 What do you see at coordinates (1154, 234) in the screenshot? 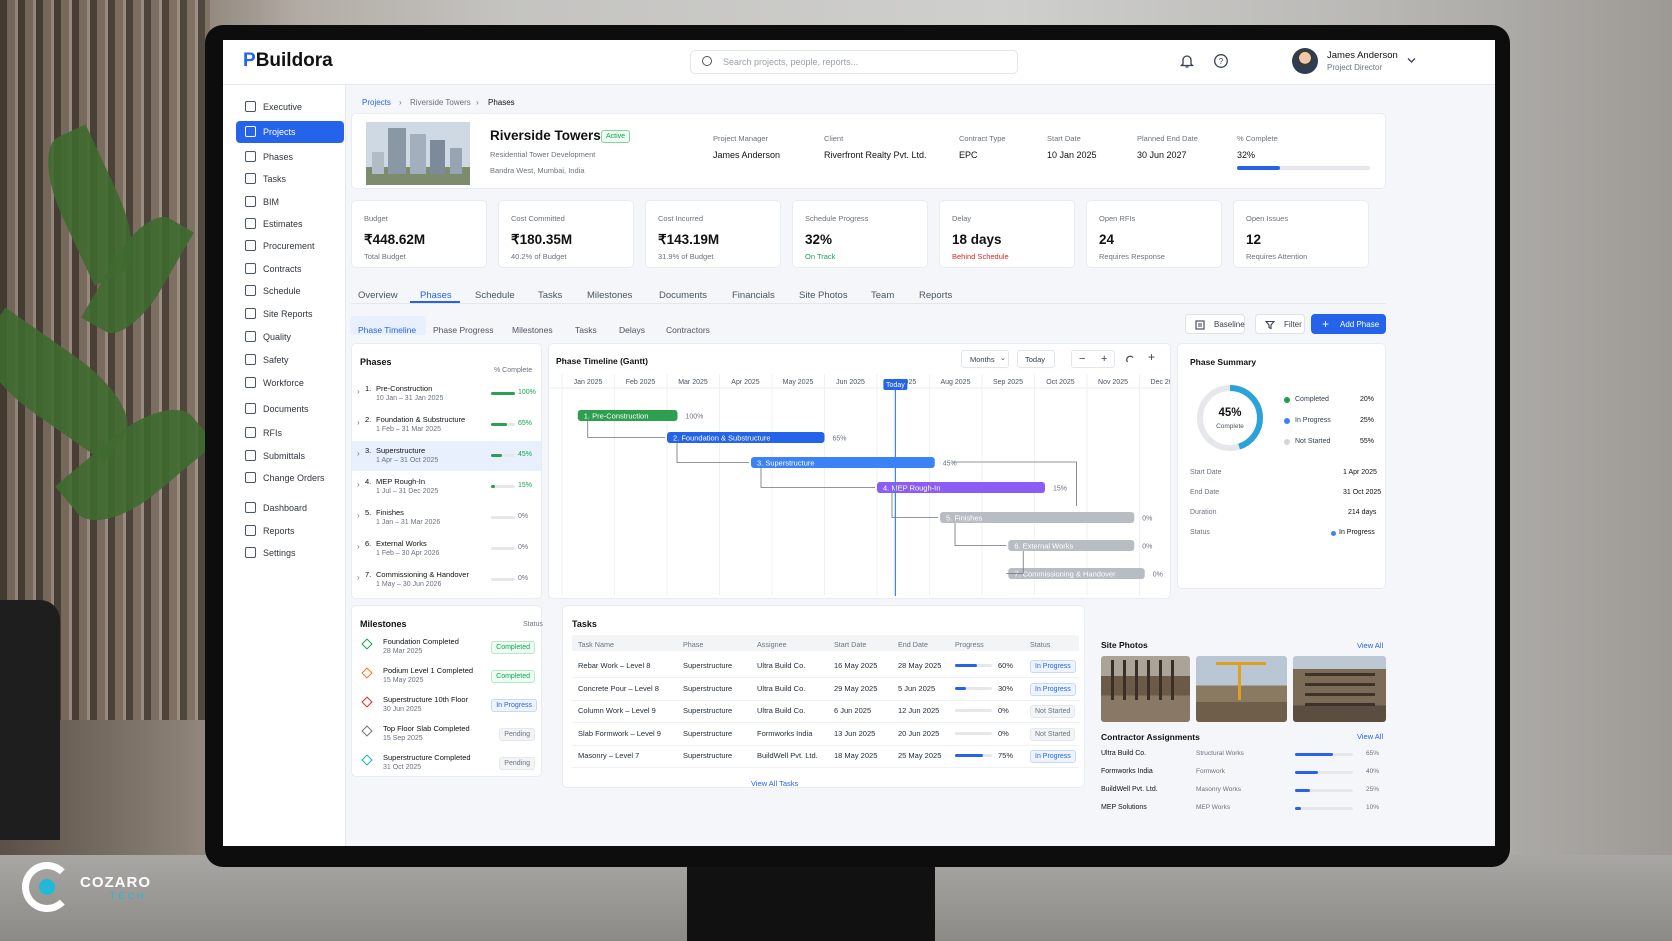
I see `kpi-card-open-rfis: Open RFIs 24 Requires Response` at bounding box center [1154, 234].